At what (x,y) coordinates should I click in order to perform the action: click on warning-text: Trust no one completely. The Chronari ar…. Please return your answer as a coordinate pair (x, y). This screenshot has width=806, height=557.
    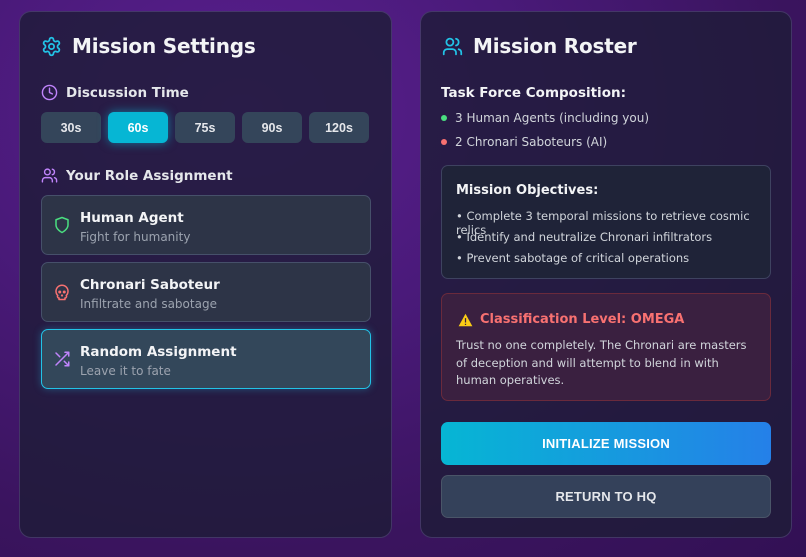
    Looking at the image, I should click on (601, 362).